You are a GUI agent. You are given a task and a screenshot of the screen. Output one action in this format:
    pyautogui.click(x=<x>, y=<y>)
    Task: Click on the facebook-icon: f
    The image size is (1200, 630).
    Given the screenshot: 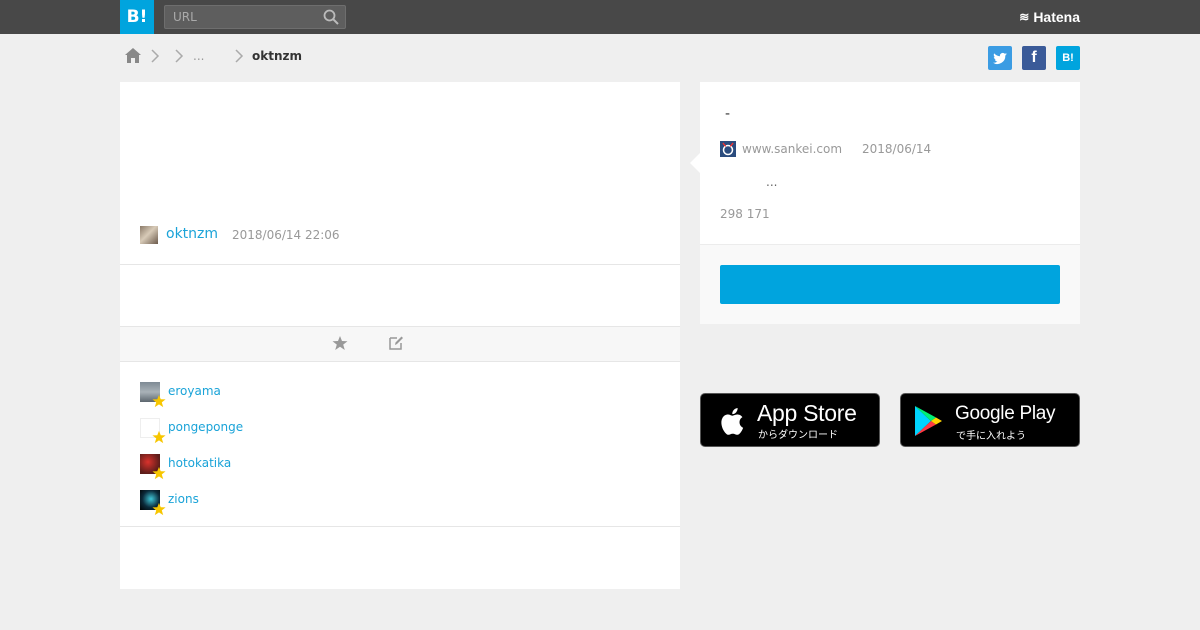 What is the action you would take?
    pyautogui.click(x=1034, y=57)
    